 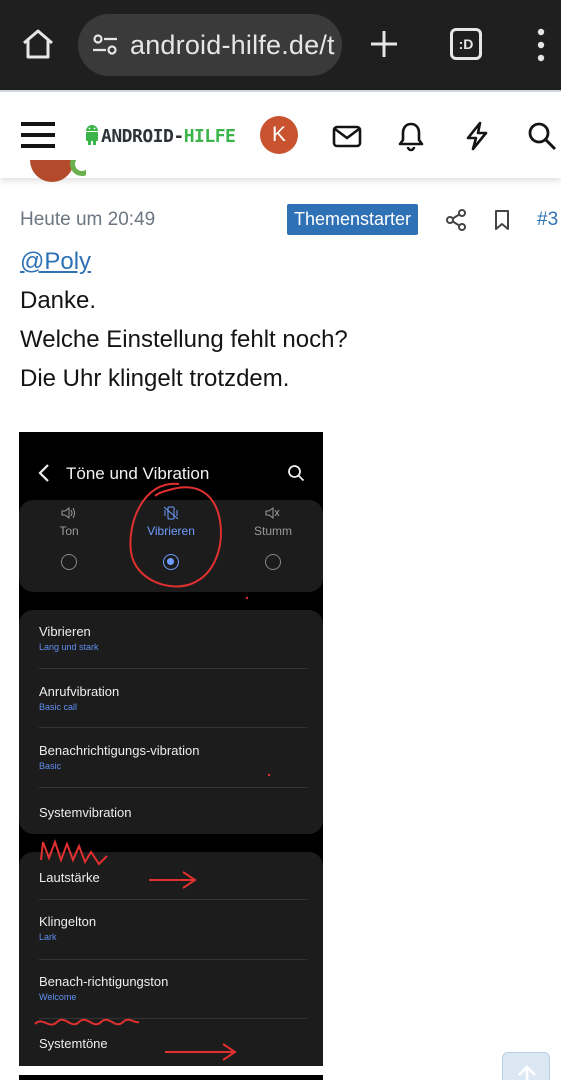 I want to click on bolt-icon, so click(x=477, y=136).